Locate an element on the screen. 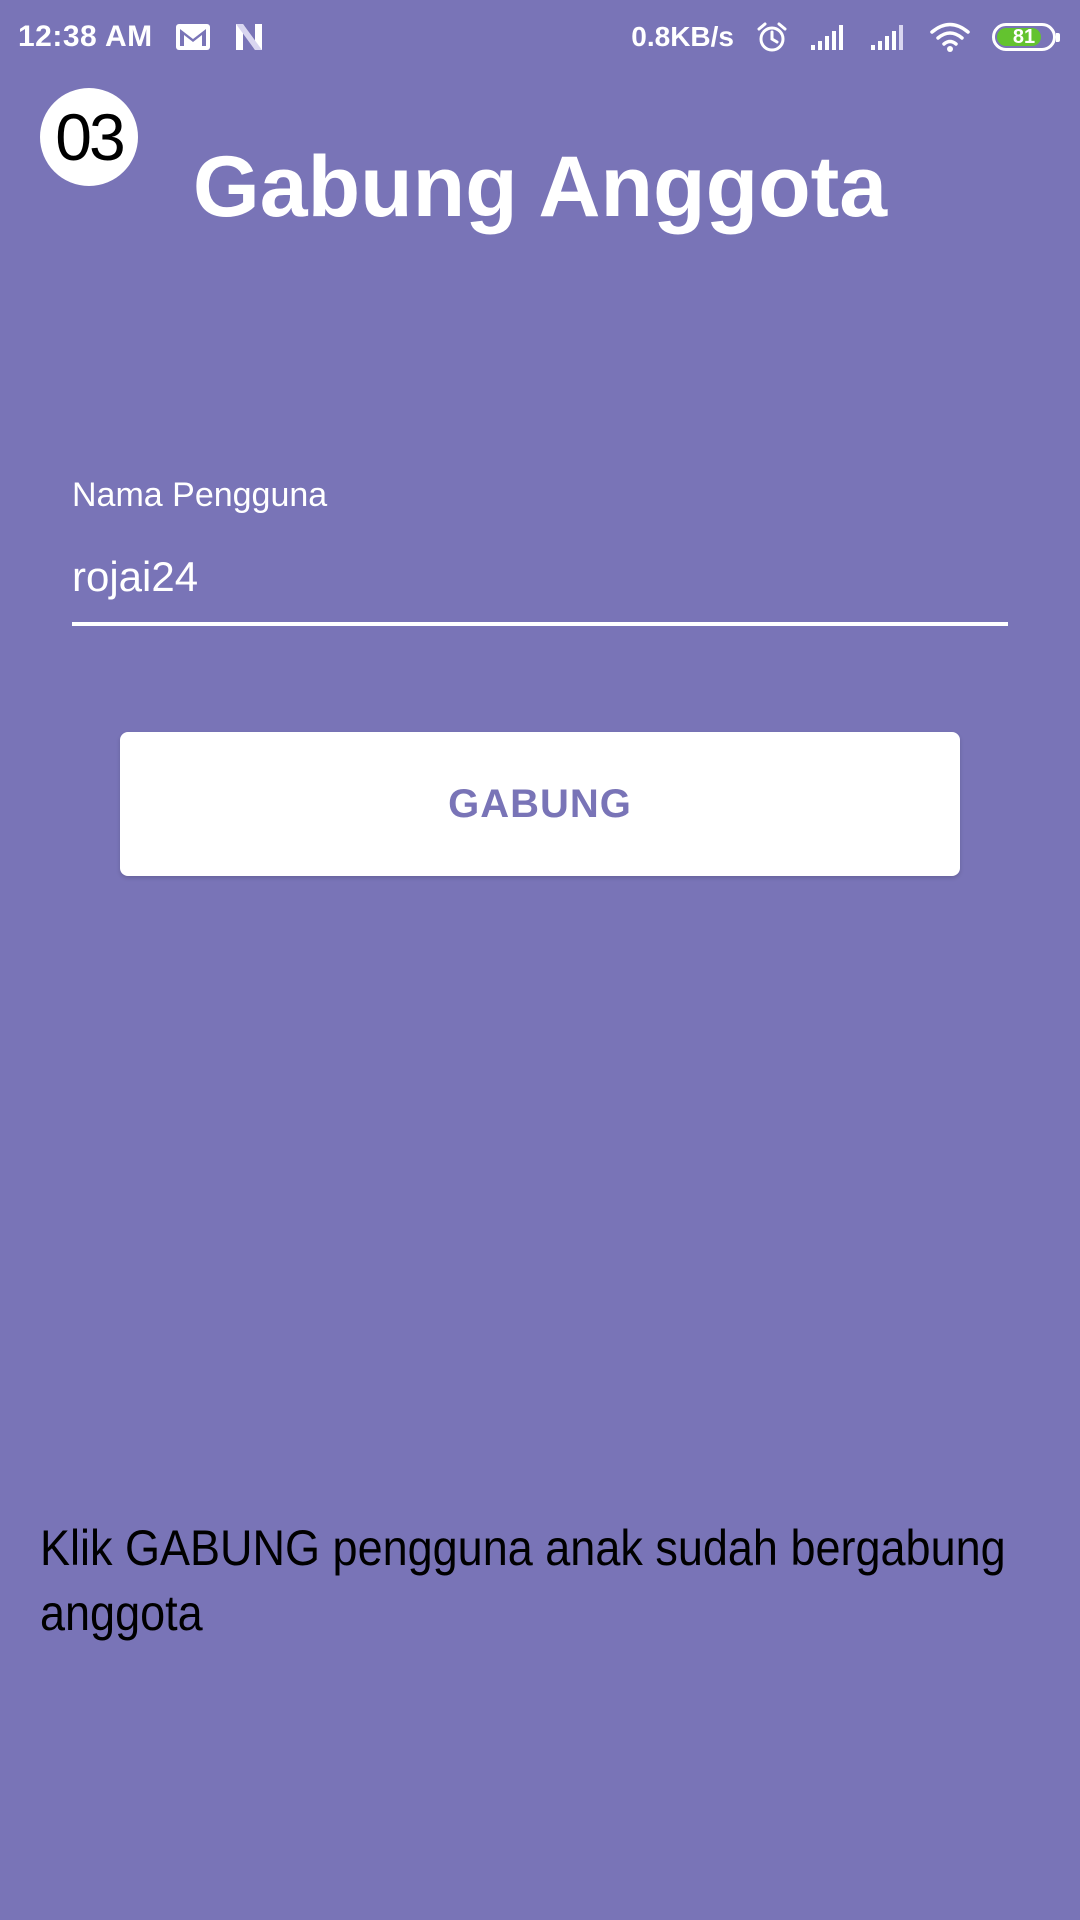 The image size is (1080, 1920). battery-level: 81 is located at coordinates (1024, 37).